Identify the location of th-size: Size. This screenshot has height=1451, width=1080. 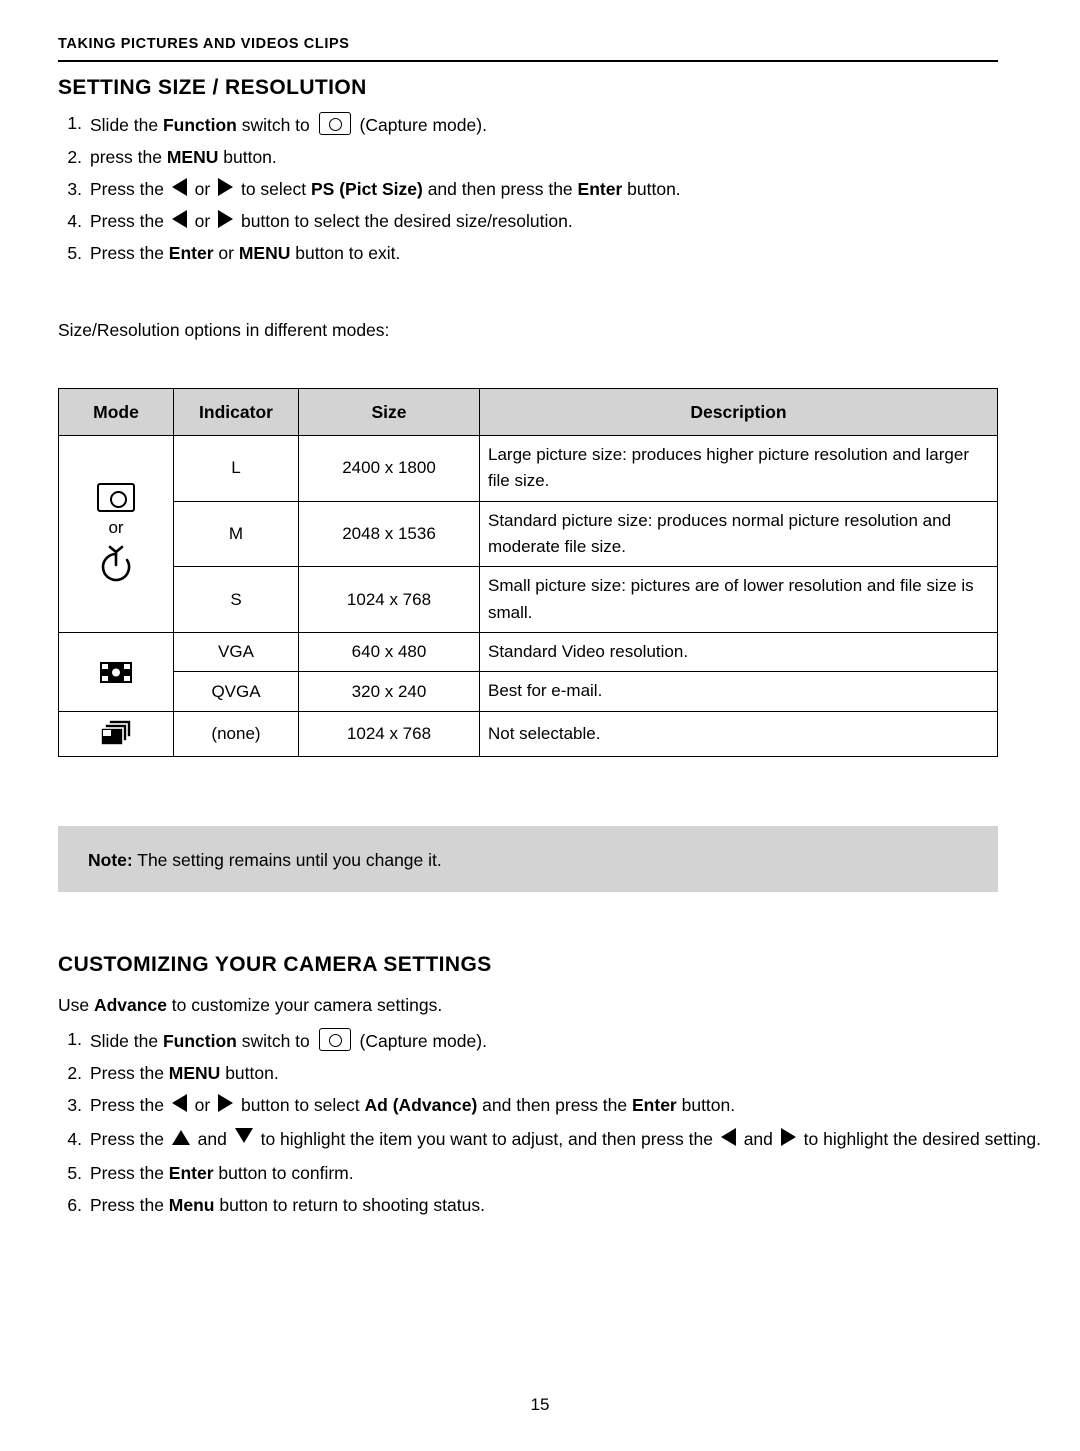
(389, 412).